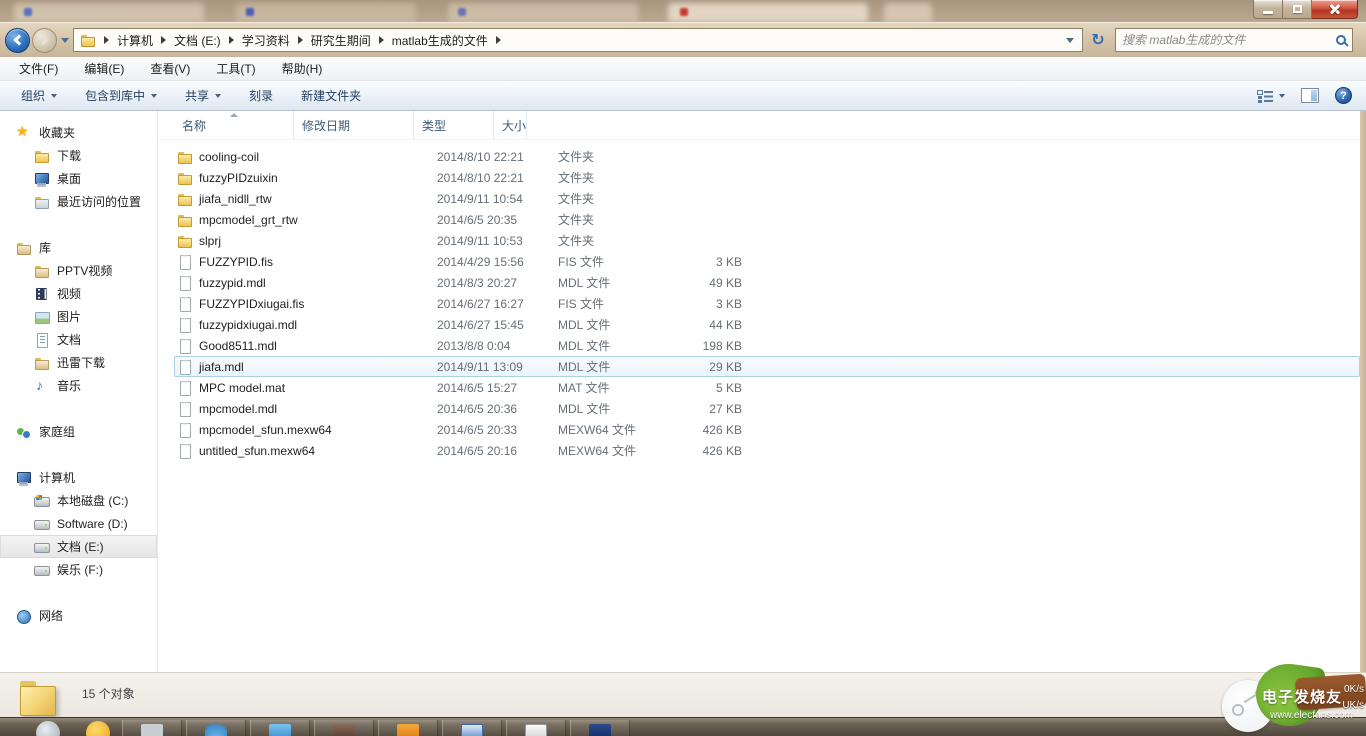  I want to click on sidebar-item: 文档, so click(78, 339).